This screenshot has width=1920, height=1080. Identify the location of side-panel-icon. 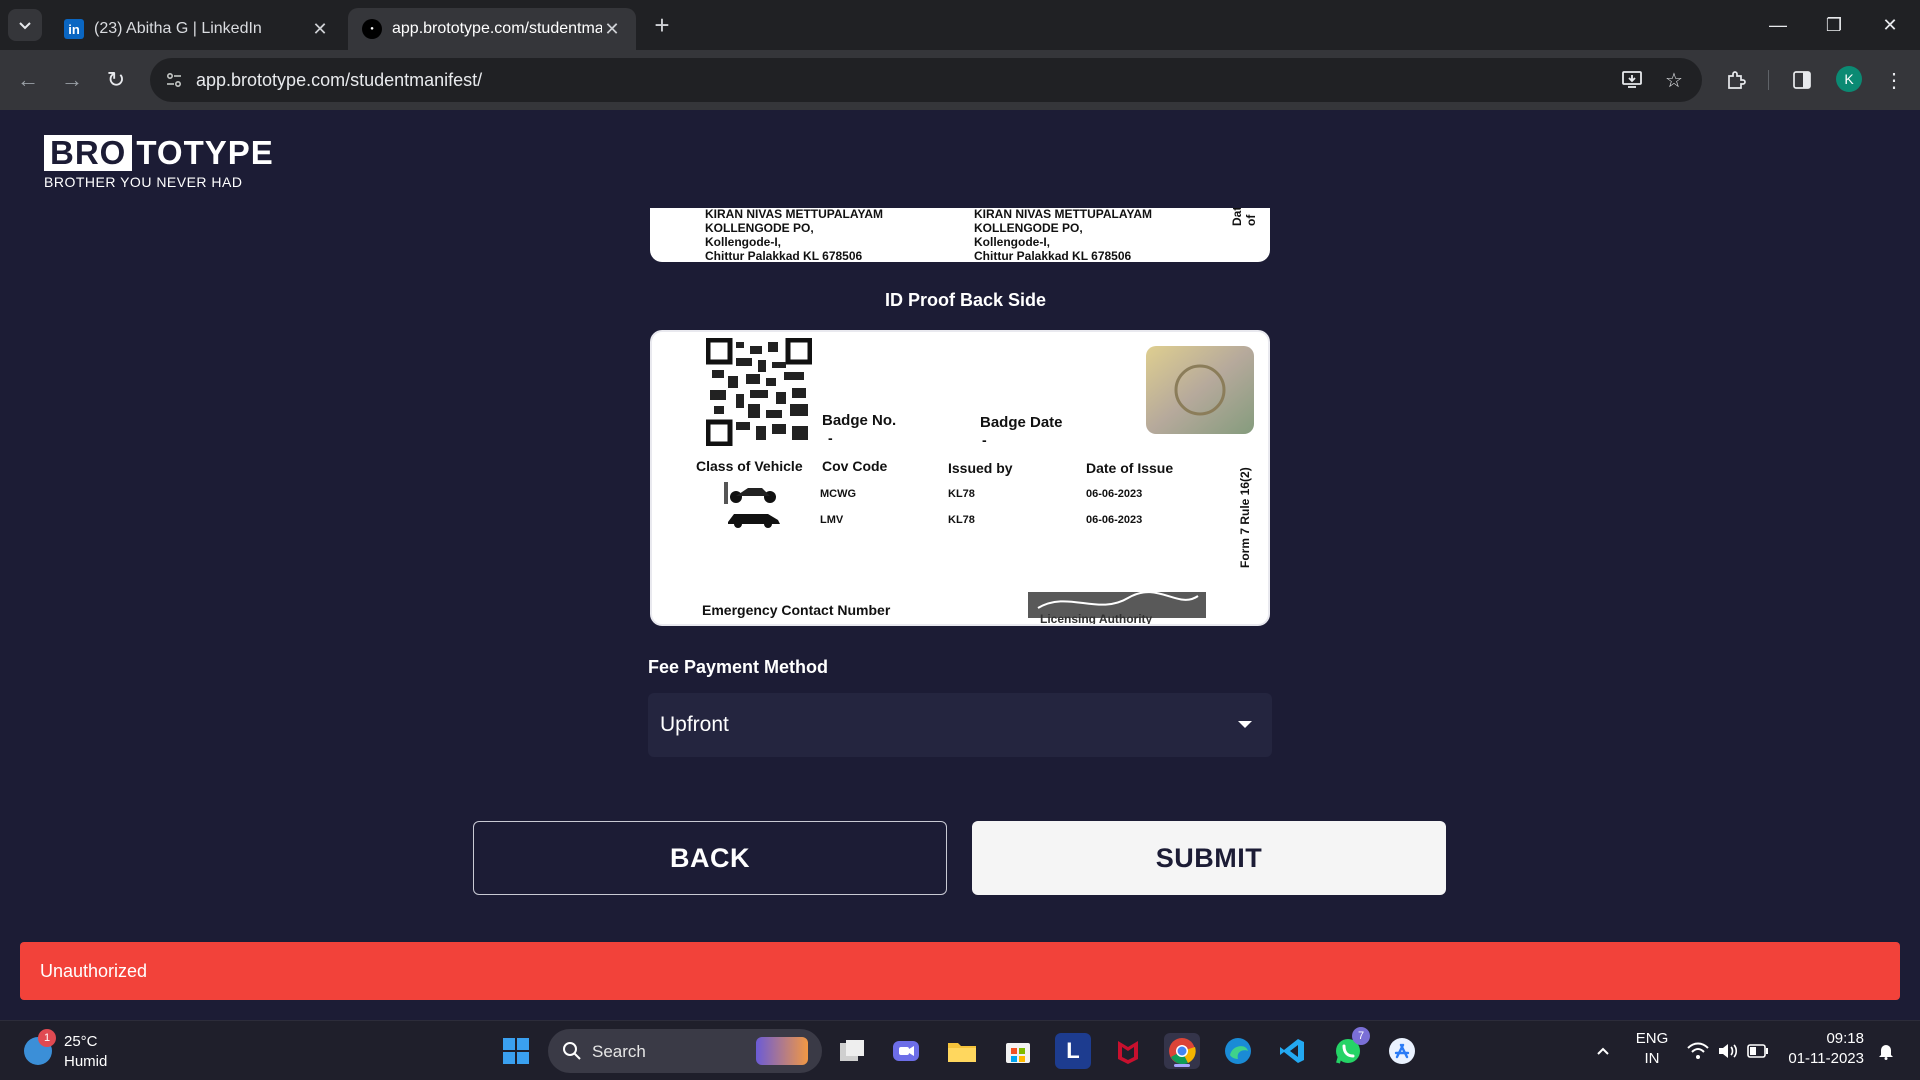
(1802, 80).